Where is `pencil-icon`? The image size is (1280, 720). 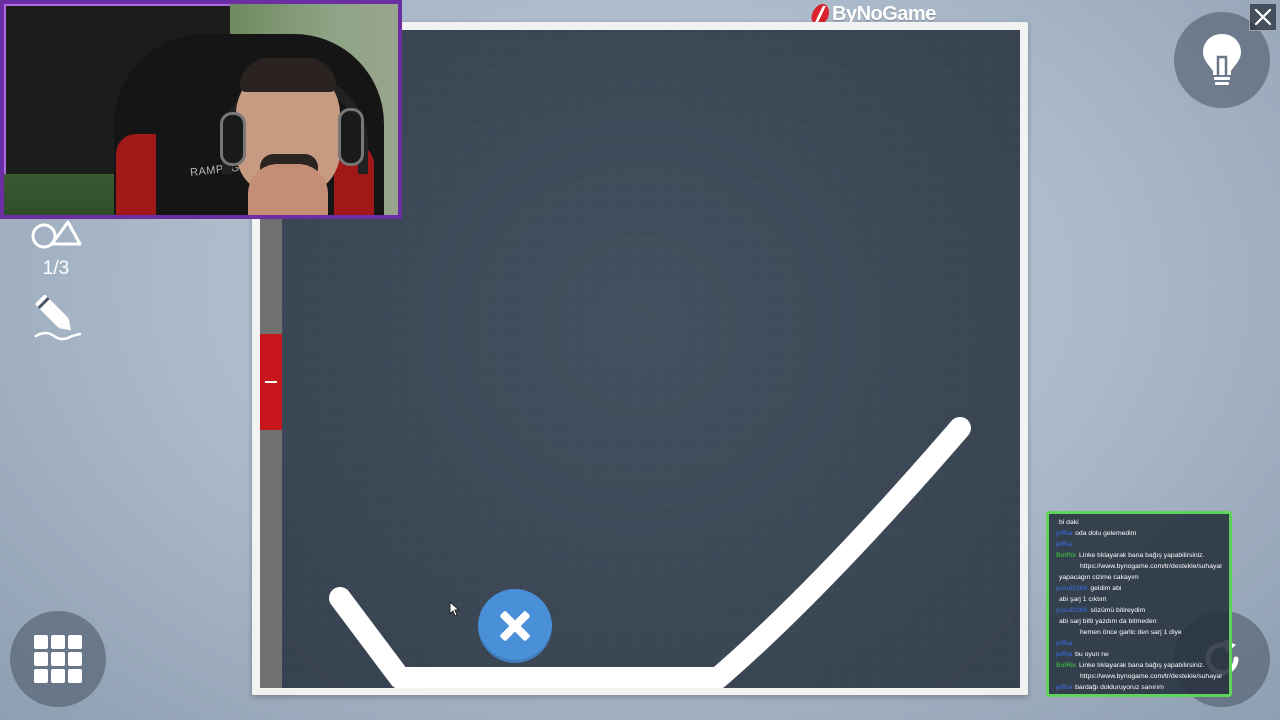 pencil-icon is located at coordinates (58, 316).